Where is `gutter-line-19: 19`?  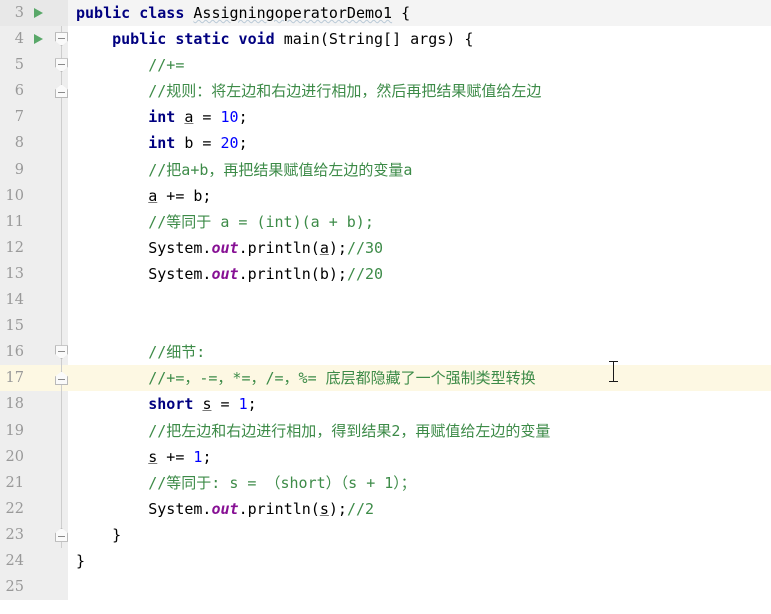 gutter-line-19: 19 is located at coordinates (34, 430).